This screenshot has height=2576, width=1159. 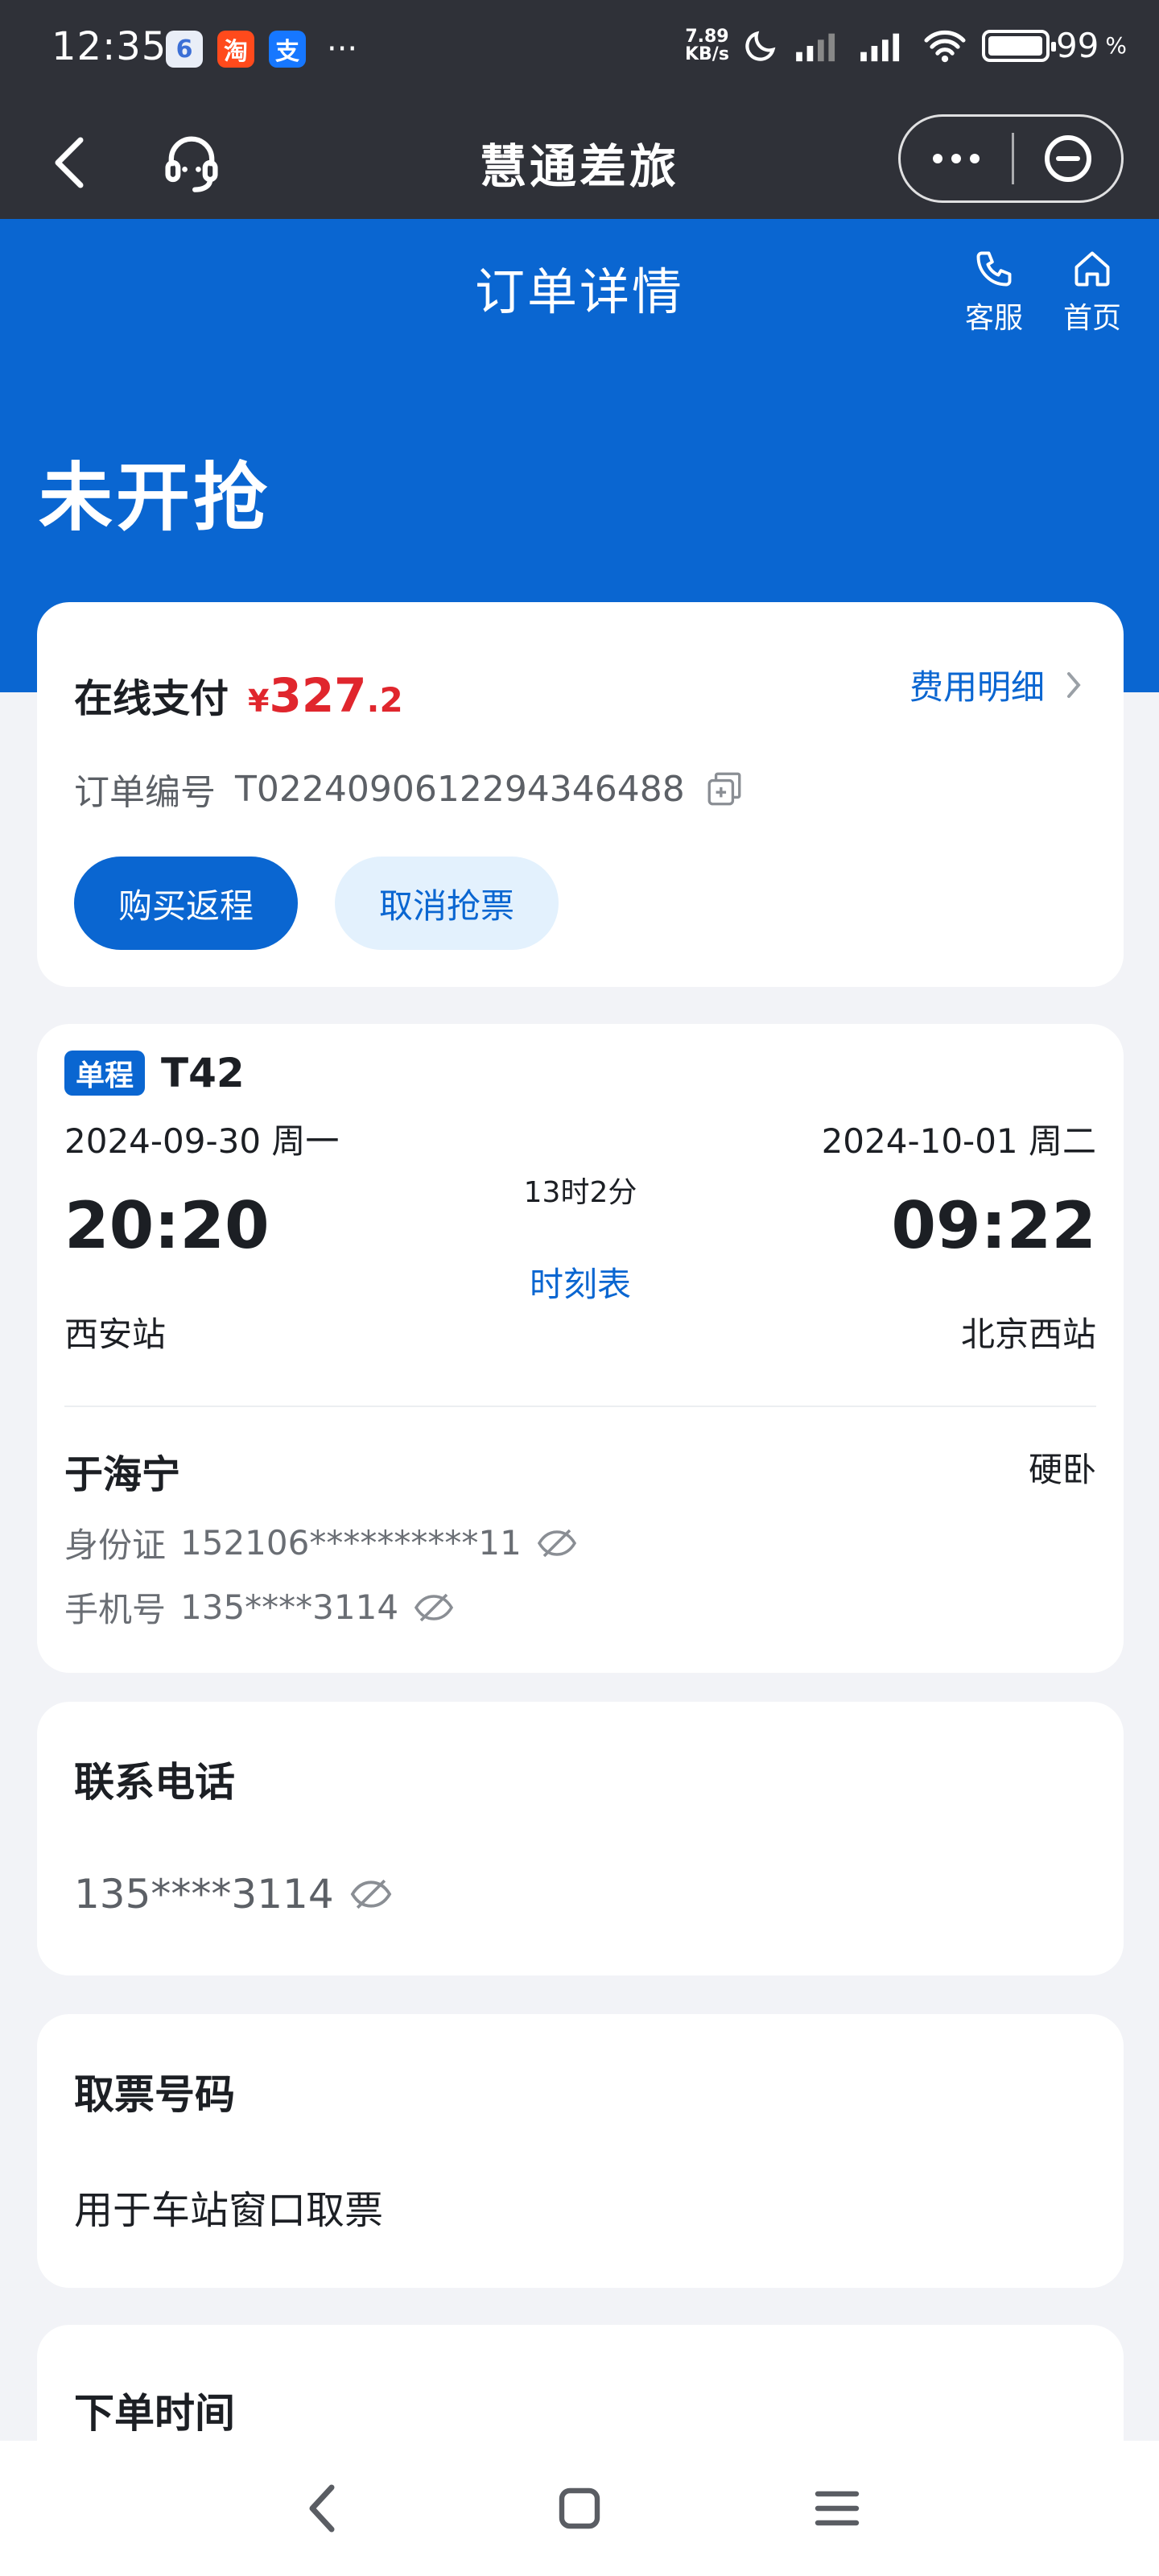 I want to click on miniprogram-capsule, so click(x=1011, y=158).